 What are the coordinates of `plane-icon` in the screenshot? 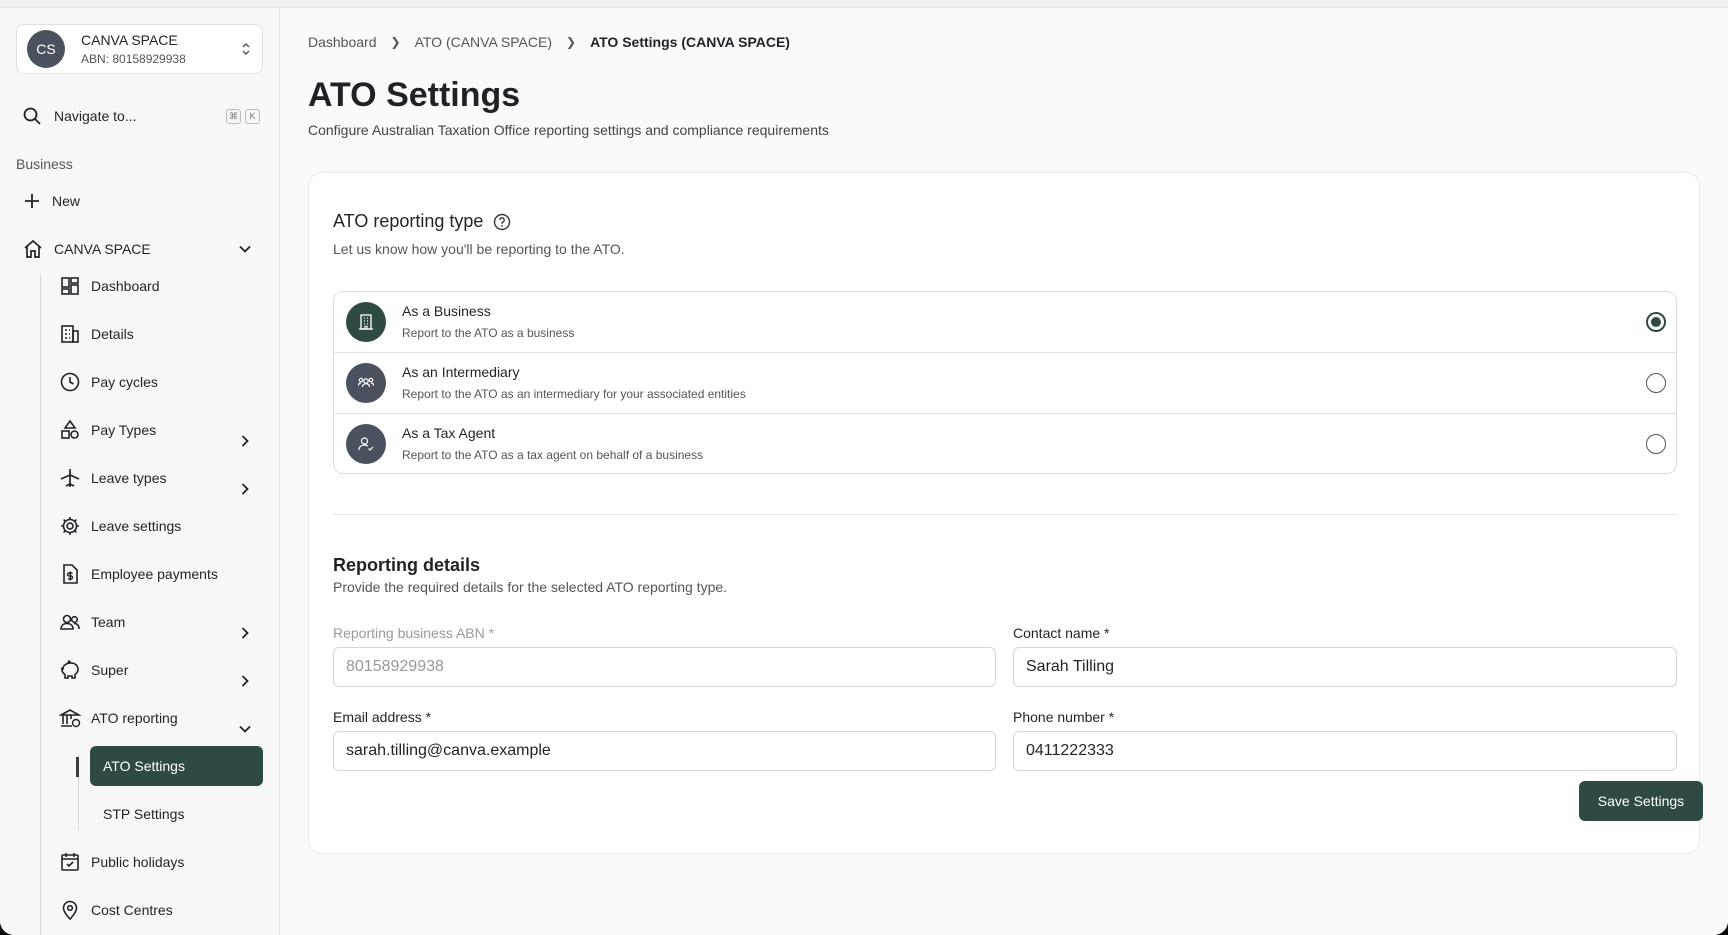 It's located at (70, 478).